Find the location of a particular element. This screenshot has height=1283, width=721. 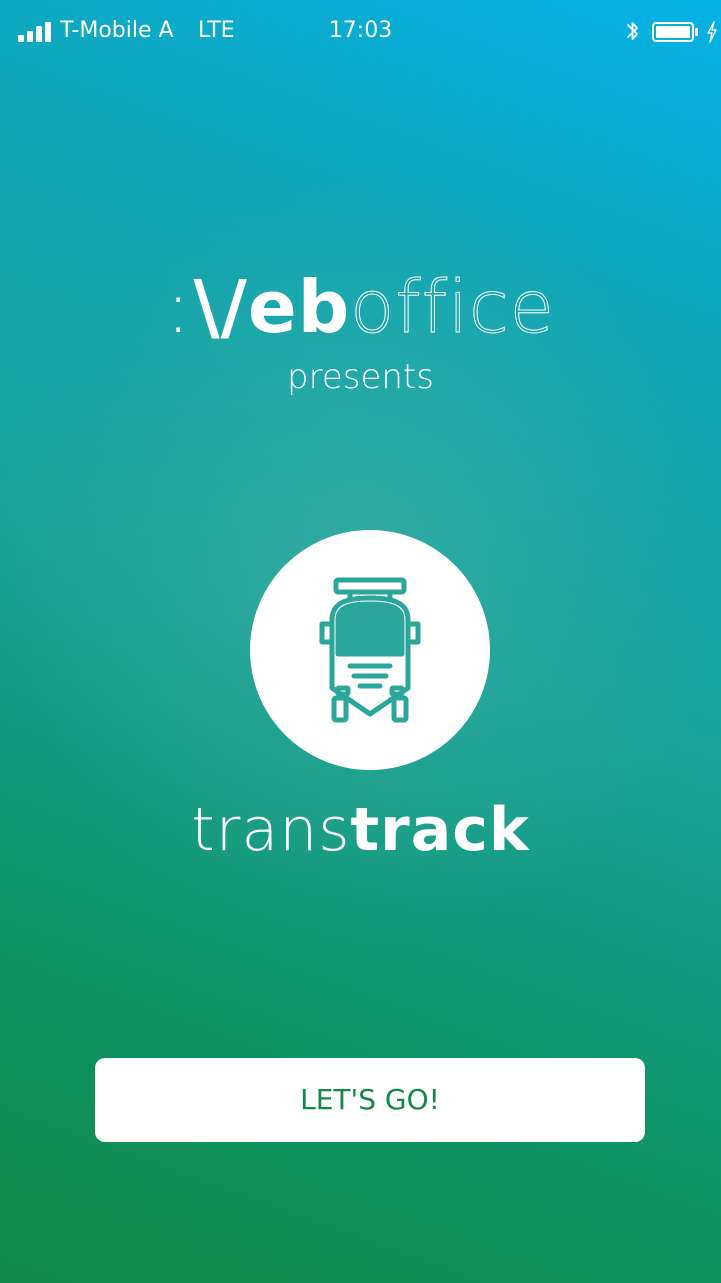

product-name-bold: track is located at coordinates (440, 830).